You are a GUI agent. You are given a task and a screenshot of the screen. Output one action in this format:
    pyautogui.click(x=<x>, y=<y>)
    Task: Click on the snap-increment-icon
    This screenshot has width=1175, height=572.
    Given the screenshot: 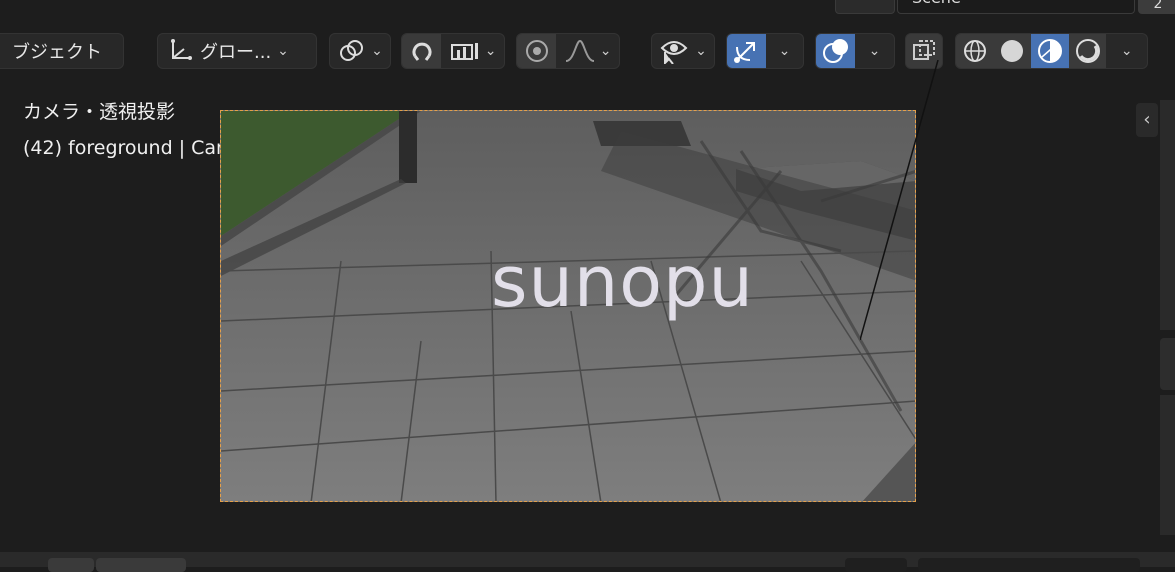 What is the action you would take?
    pyautogui.click(x=465, y=51)
    